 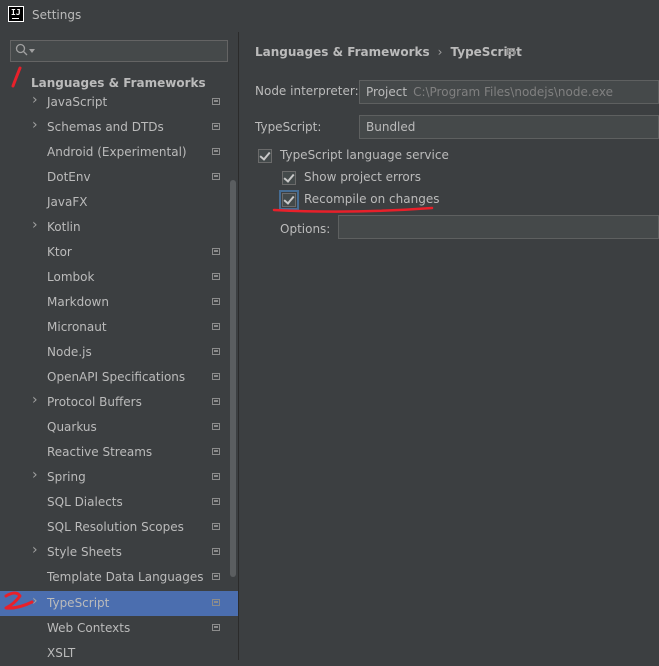 What do you see at coordinates (77, 327) in the screenshot?
I see `sidebar-item-label: Micronaut` at bounding box center [77, 327].